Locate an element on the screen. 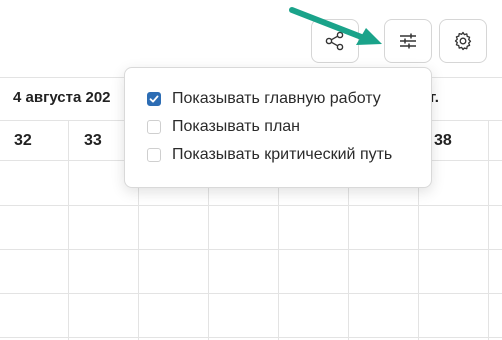 This screenshot has width=502, height=340. option-show-main-task: Показывать главную работу is located at coordinates (264, 99).